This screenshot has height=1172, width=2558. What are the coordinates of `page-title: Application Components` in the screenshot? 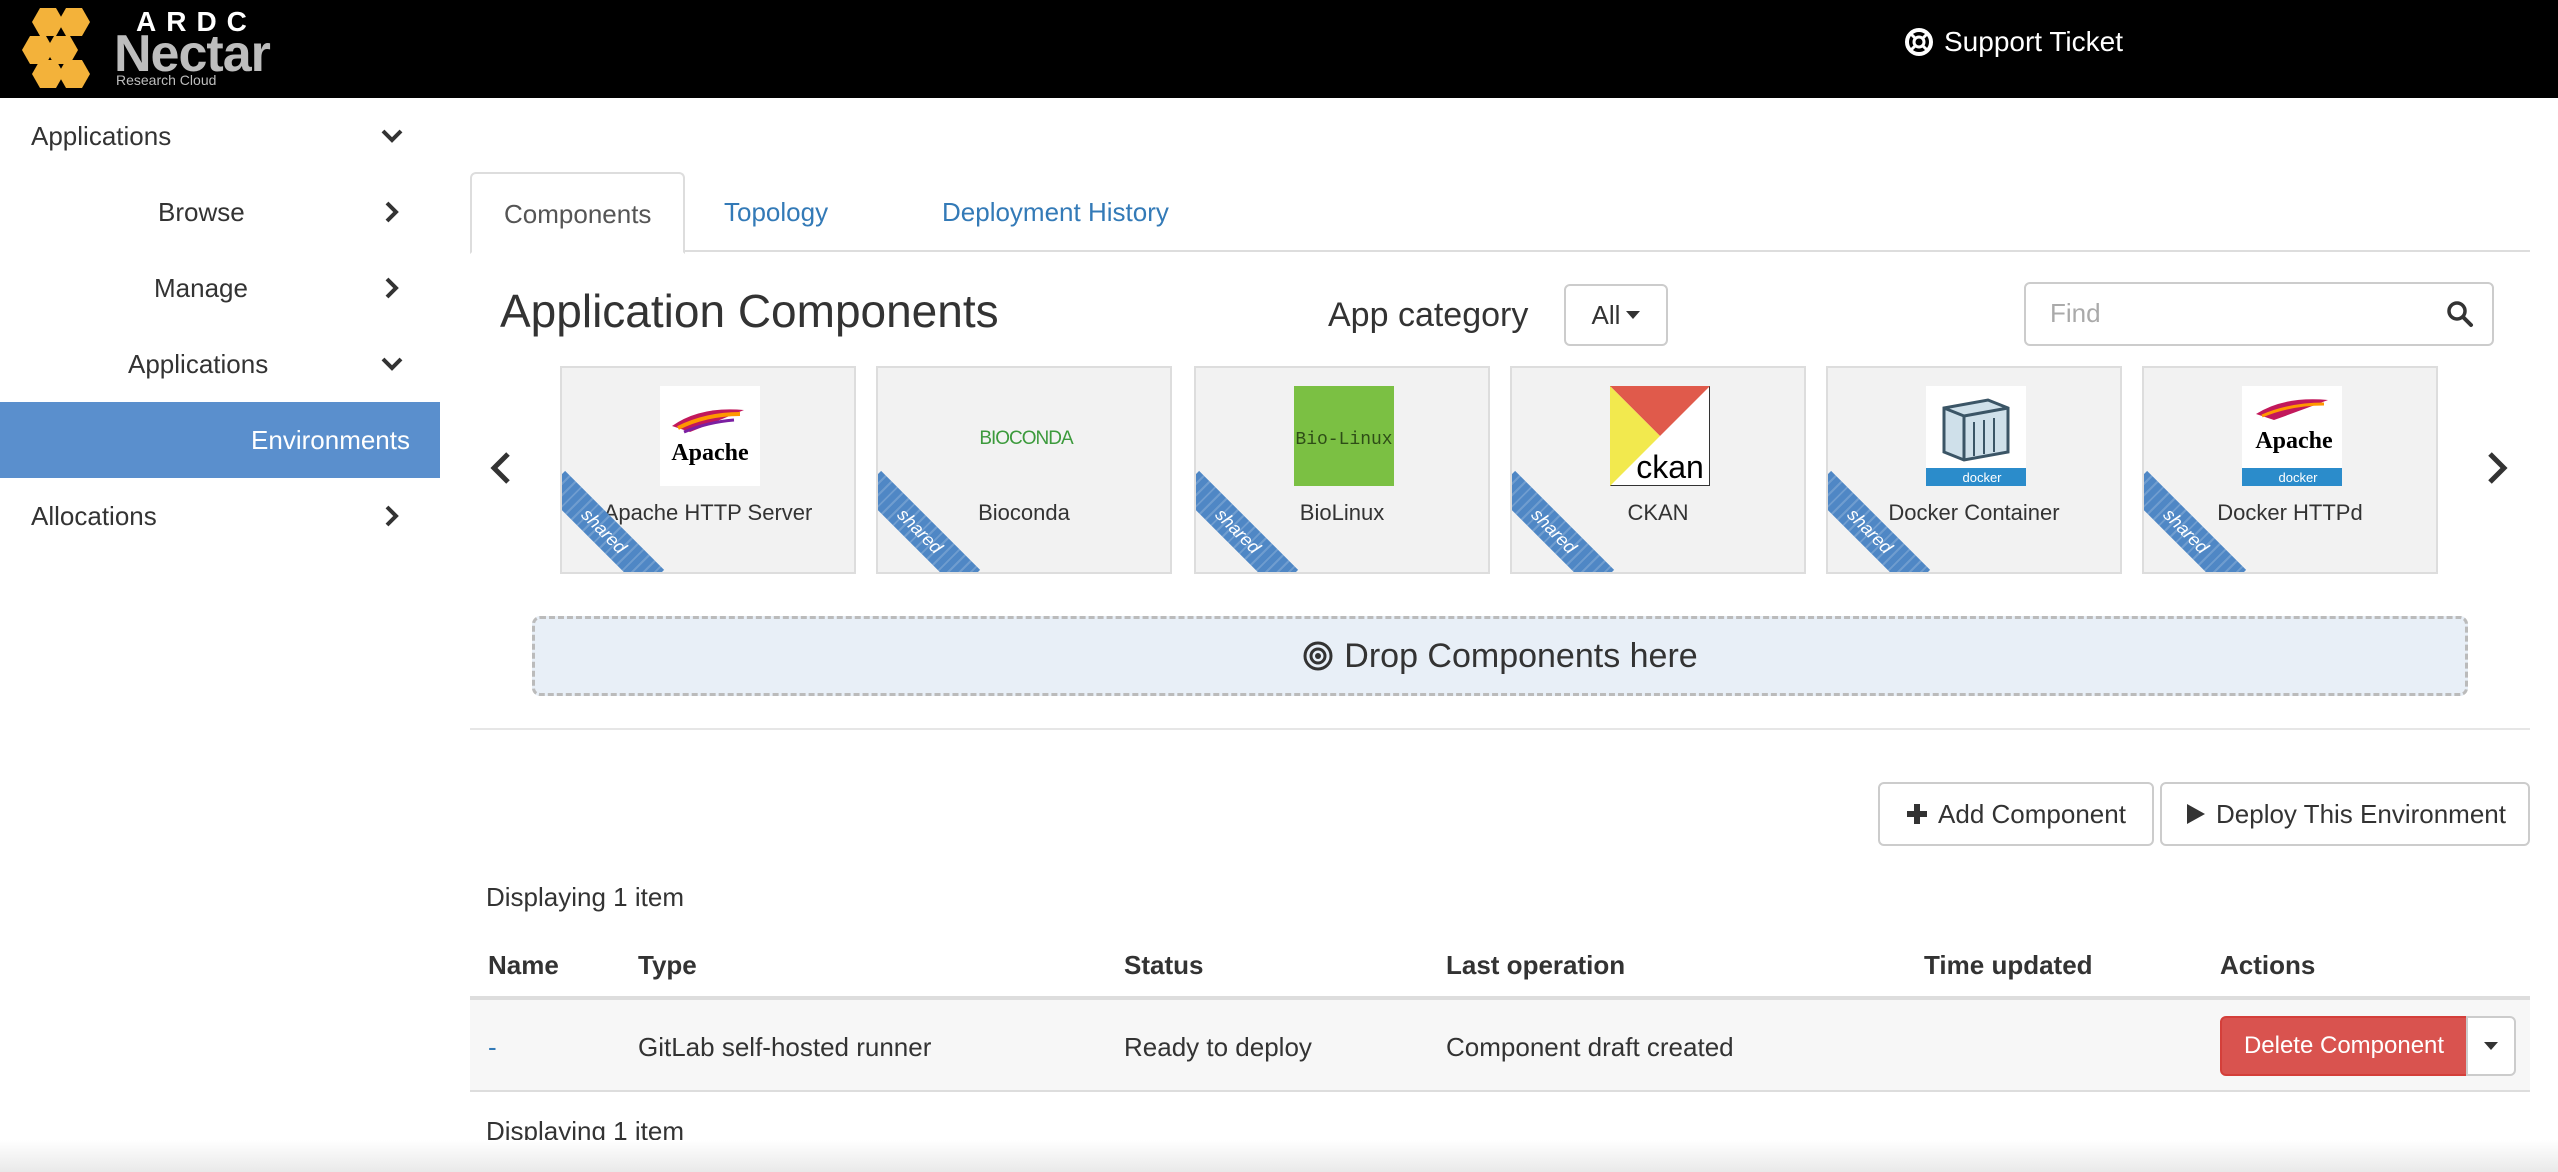 It's located at (749, 311).